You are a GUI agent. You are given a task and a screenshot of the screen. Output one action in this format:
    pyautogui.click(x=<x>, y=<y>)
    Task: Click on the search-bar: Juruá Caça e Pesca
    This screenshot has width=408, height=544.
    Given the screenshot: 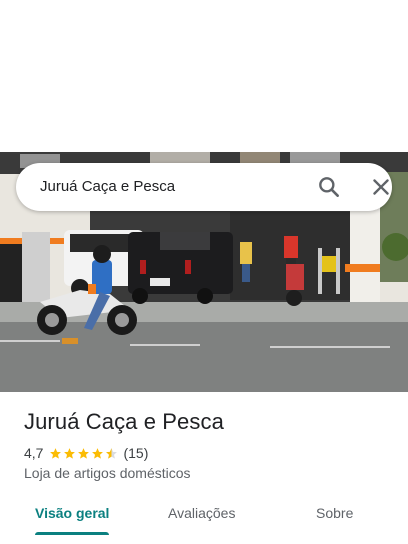 What is the action you would take?
    pyautogui.click(x=204, y=187)
    